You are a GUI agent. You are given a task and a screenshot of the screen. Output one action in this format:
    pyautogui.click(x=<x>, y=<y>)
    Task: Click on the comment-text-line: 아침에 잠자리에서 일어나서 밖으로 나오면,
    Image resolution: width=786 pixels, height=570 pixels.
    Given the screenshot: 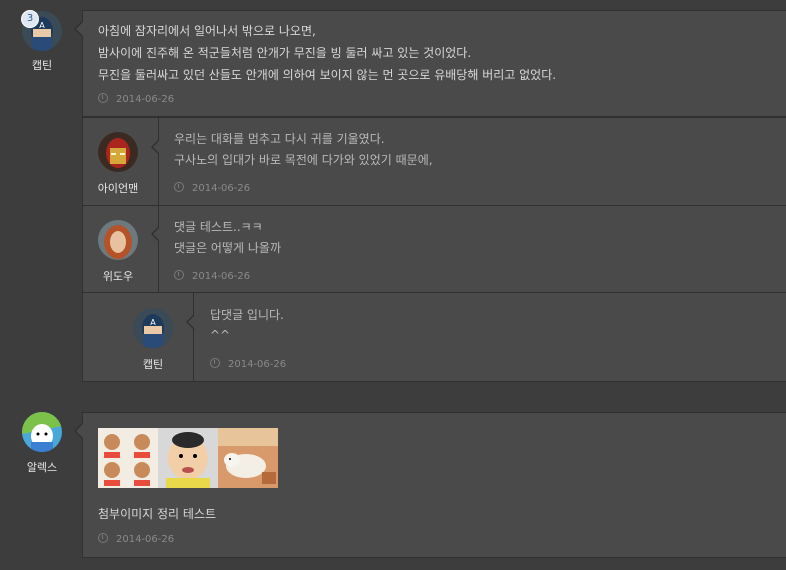 What is the action you would take?
    pyautogui.click(x=207, y=31)
    